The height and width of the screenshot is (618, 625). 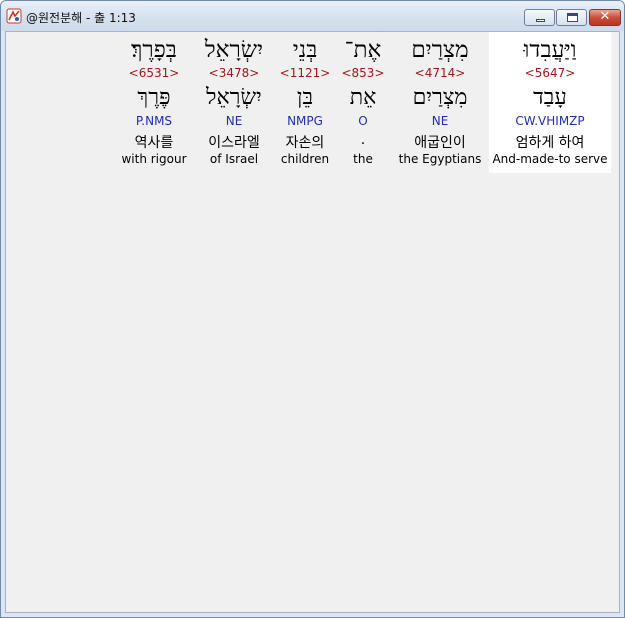 What do you see at coordinates (154, 50) in the screenshot?
I see `hebrew-word: בְּפָרֶךְ׃` at bounding box center [154, 50].